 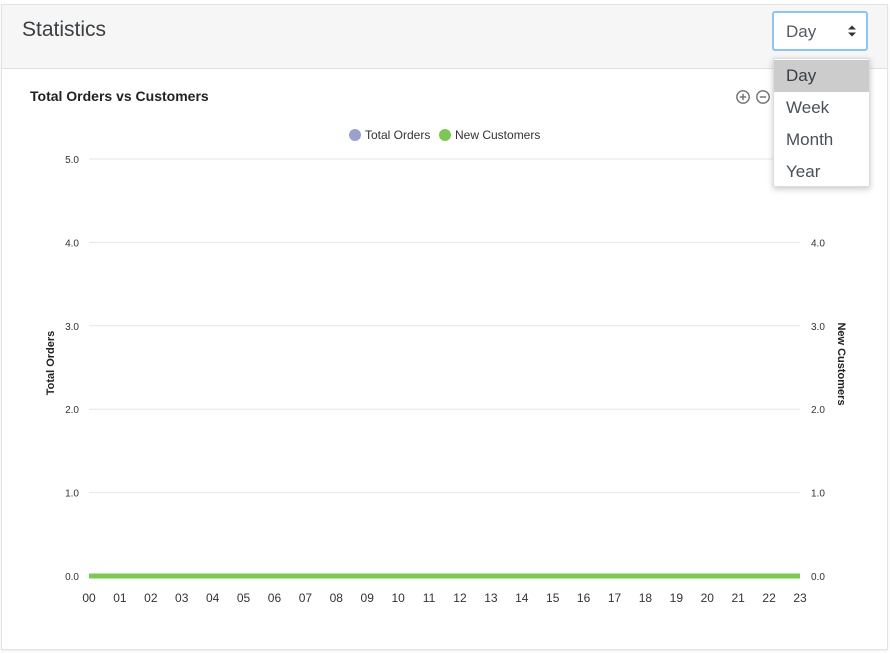 I want to click on right-axis-ticks: 0.0 1.0 2.0 3.0 4.0, so click(x=818, y=410).